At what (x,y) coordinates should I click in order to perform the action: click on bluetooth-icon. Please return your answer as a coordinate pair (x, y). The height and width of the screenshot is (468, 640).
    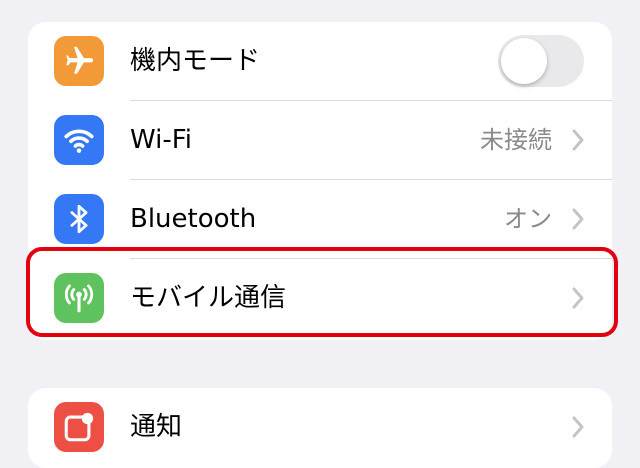
    Looking at the image, I should click on (79, 219).